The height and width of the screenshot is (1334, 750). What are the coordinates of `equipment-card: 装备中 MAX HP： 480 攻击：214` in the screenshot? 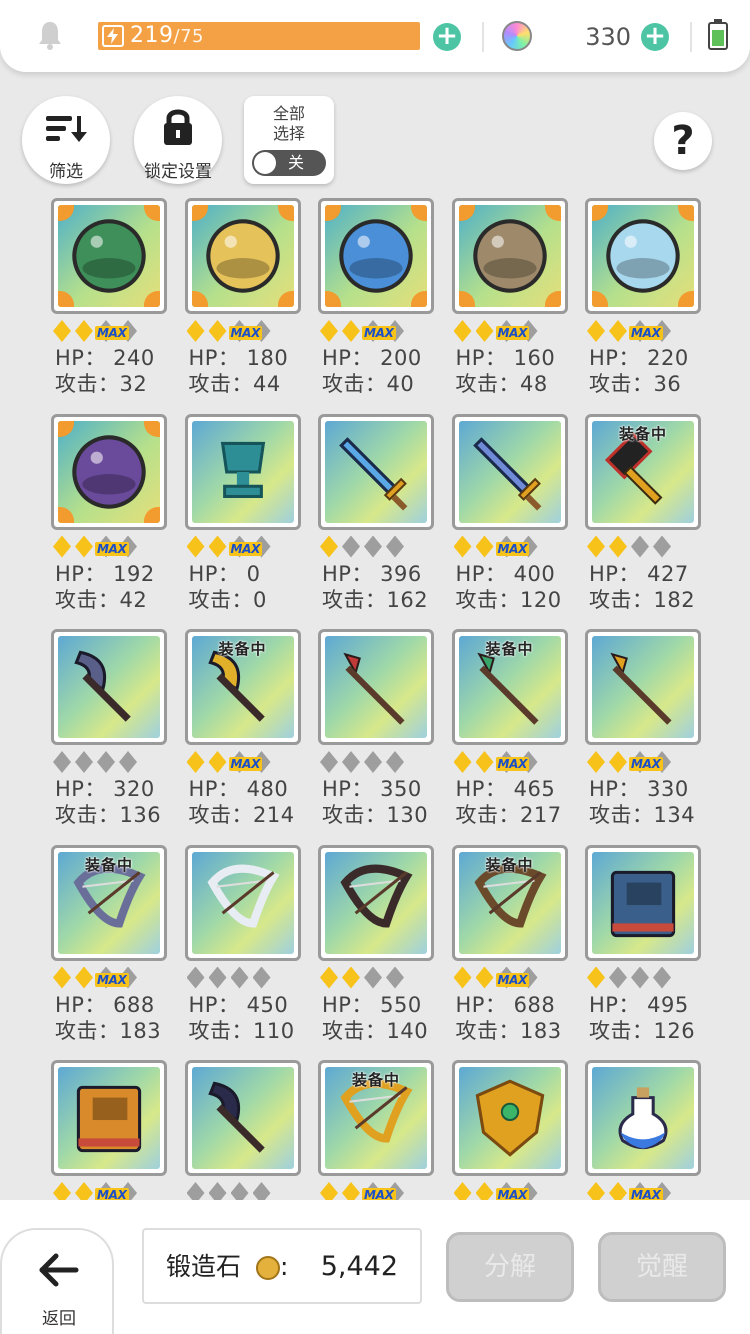 It's located at (244, 734).